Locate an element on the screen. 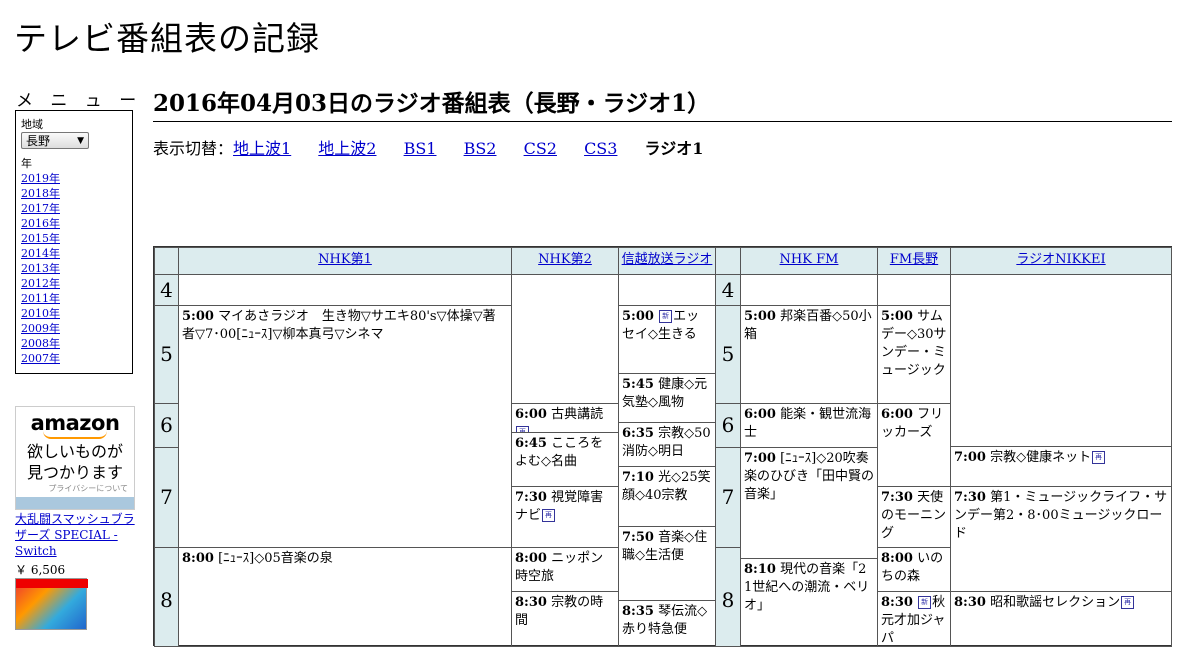  ad-bar is located at coordinates (75, 503).